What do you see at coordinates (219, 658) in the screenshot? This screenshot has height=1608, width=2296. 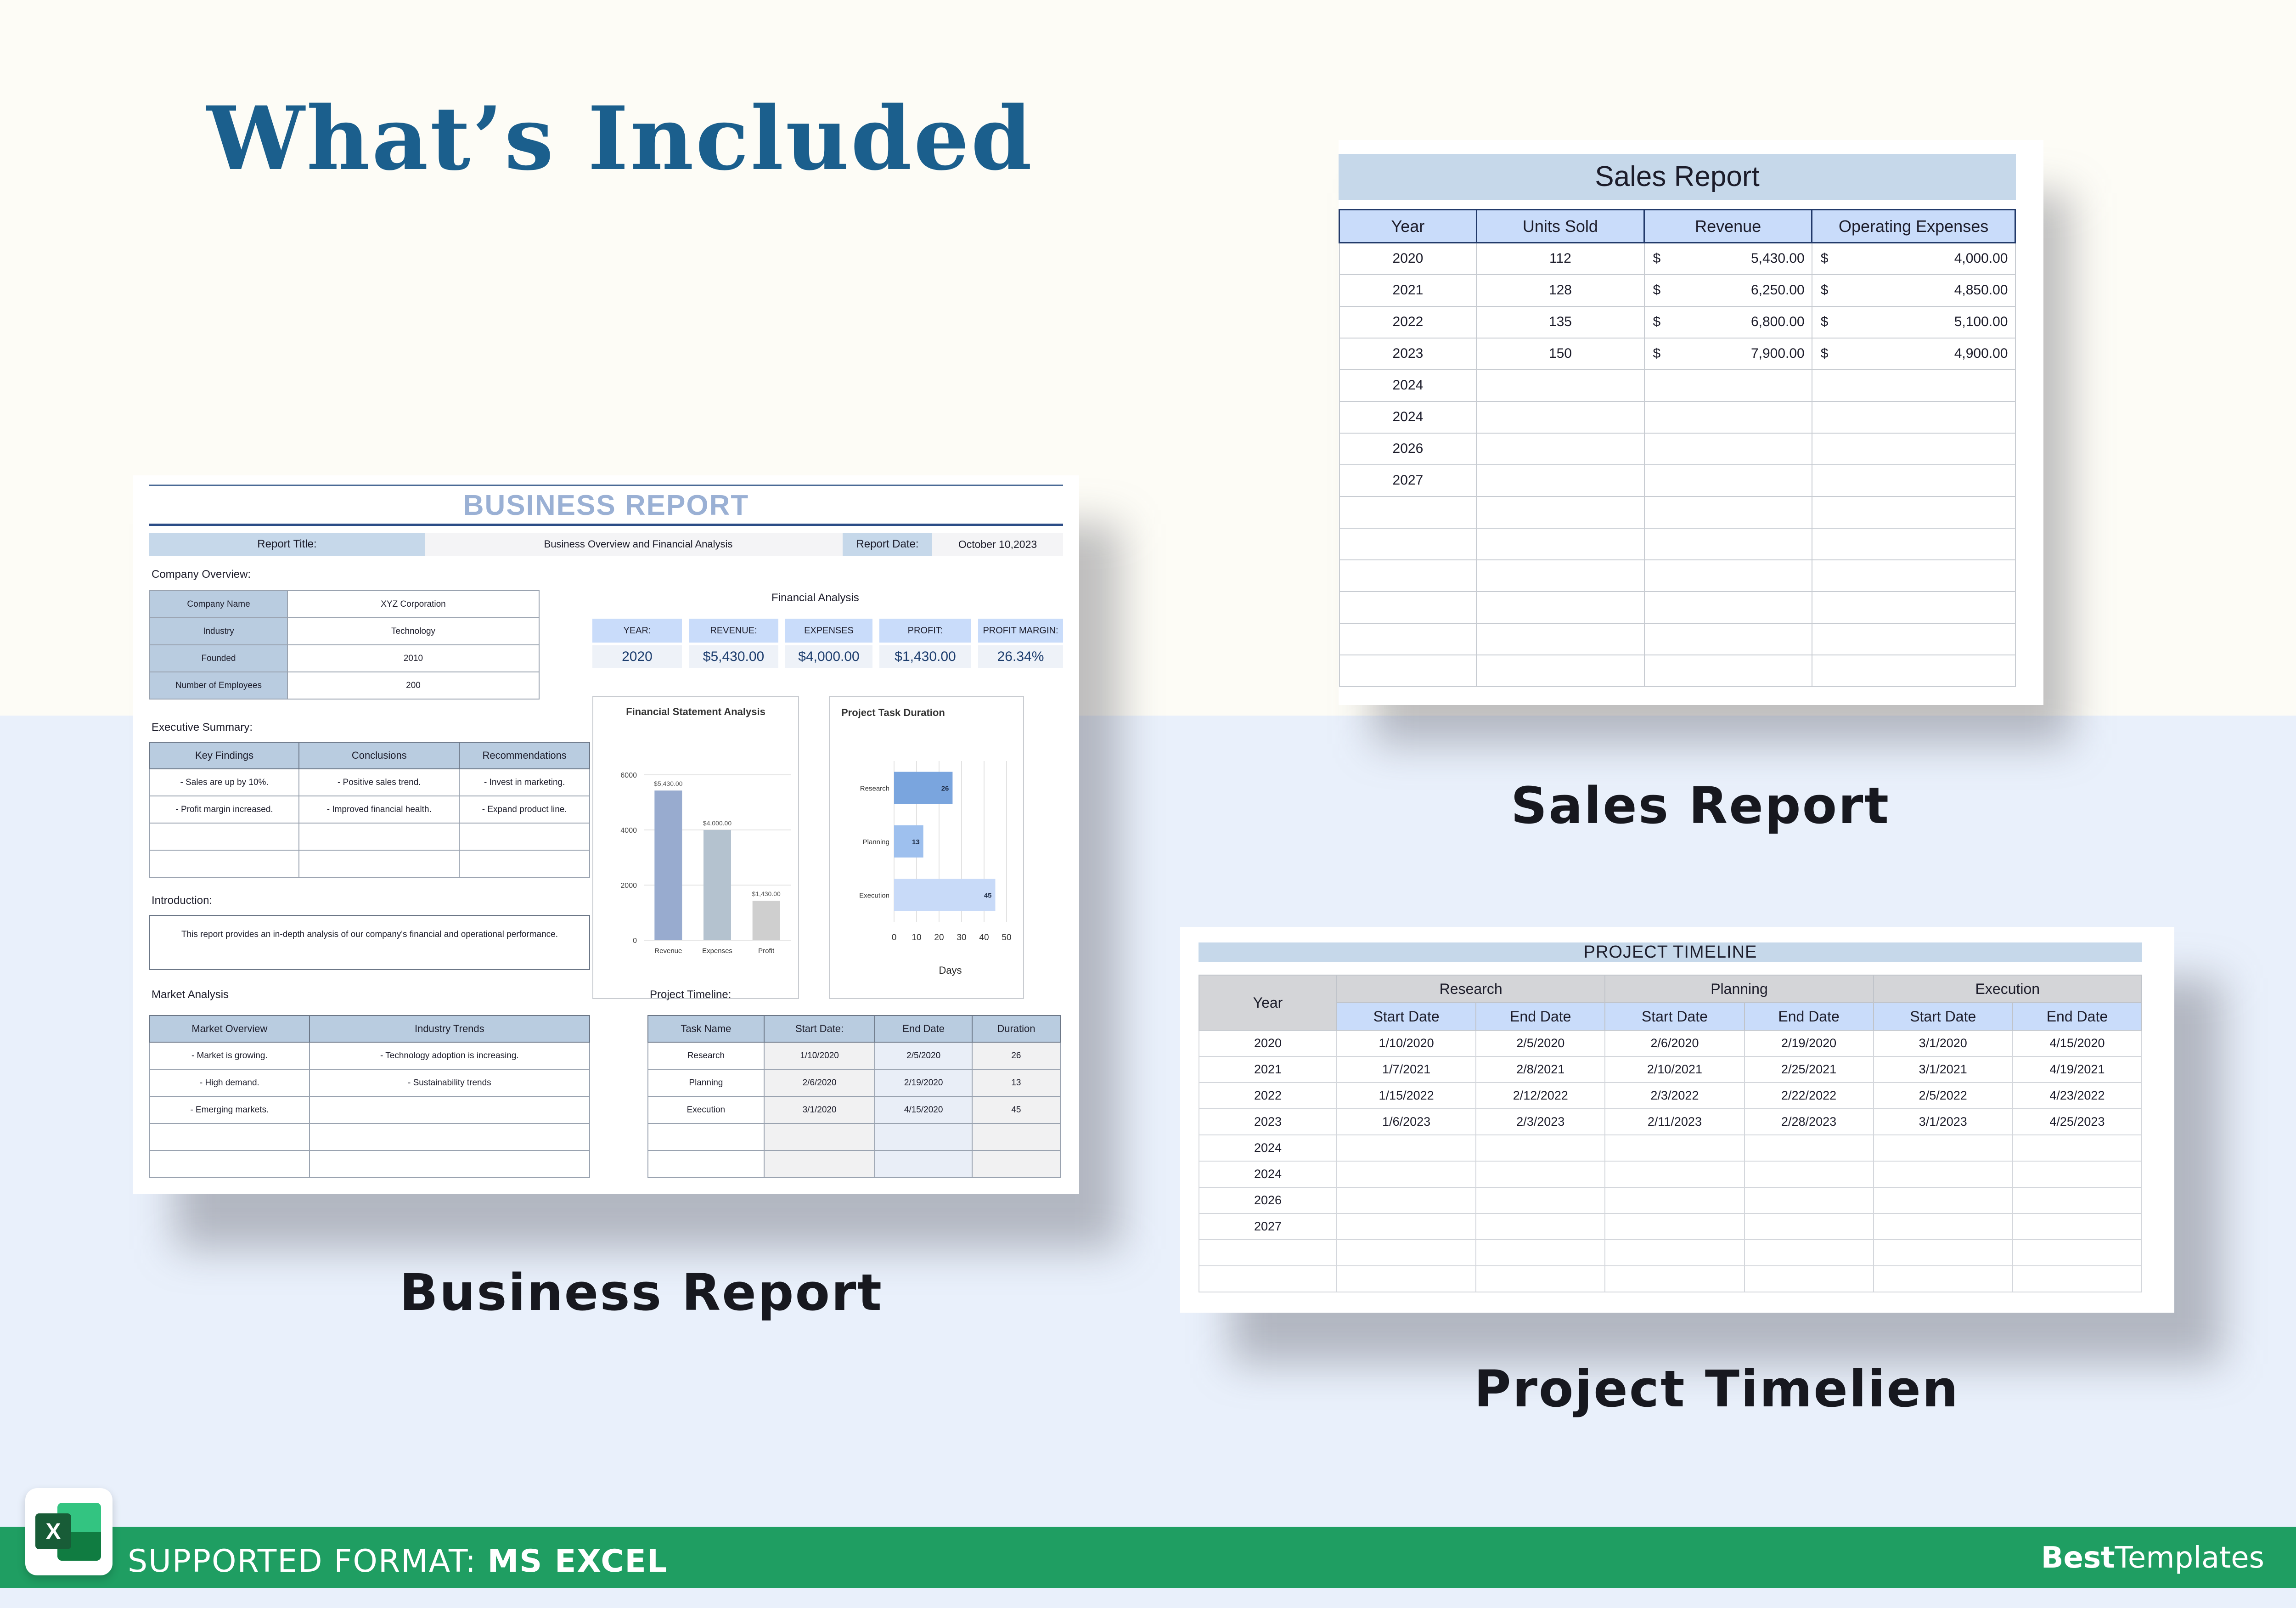 I see `company-key: Founded` at bounding box center [219, 658].